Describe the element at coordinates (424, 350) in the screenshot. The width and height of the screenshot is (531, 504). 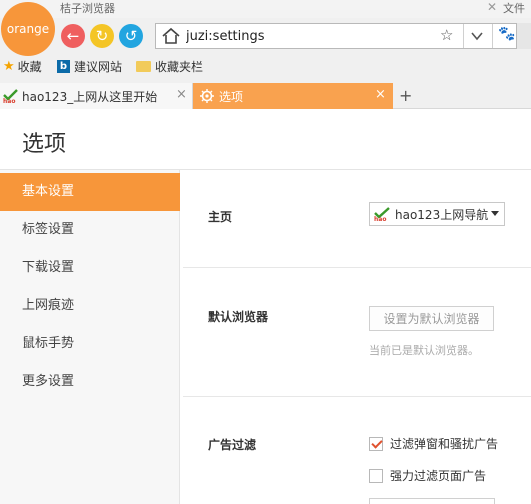
I see `default-browser-status: 当前已是默认浏览器。` at that location.